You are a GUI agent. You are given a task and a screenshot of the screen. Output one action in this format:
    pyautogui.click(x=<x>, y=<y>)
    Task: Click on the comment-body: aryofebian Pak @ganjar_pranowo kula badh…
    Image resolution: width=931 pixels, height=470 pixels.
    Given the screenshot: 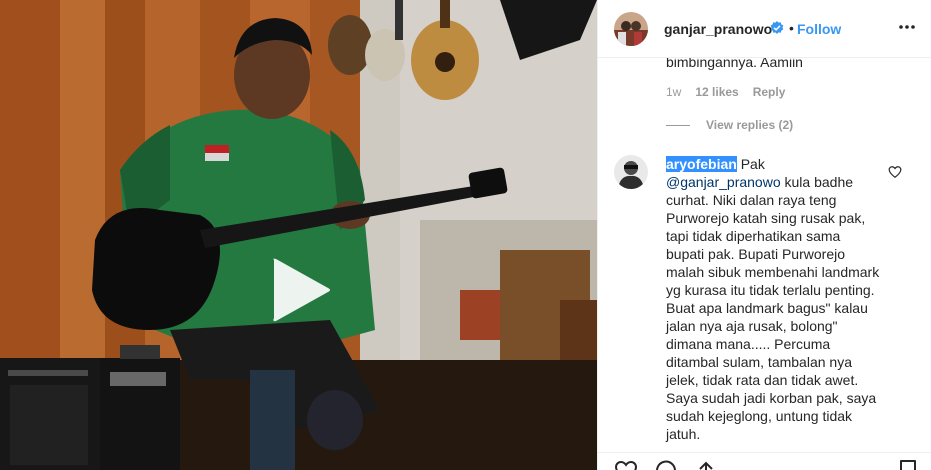 What is the action you would take?
    pyautogui.click(x=774, y=299)
    